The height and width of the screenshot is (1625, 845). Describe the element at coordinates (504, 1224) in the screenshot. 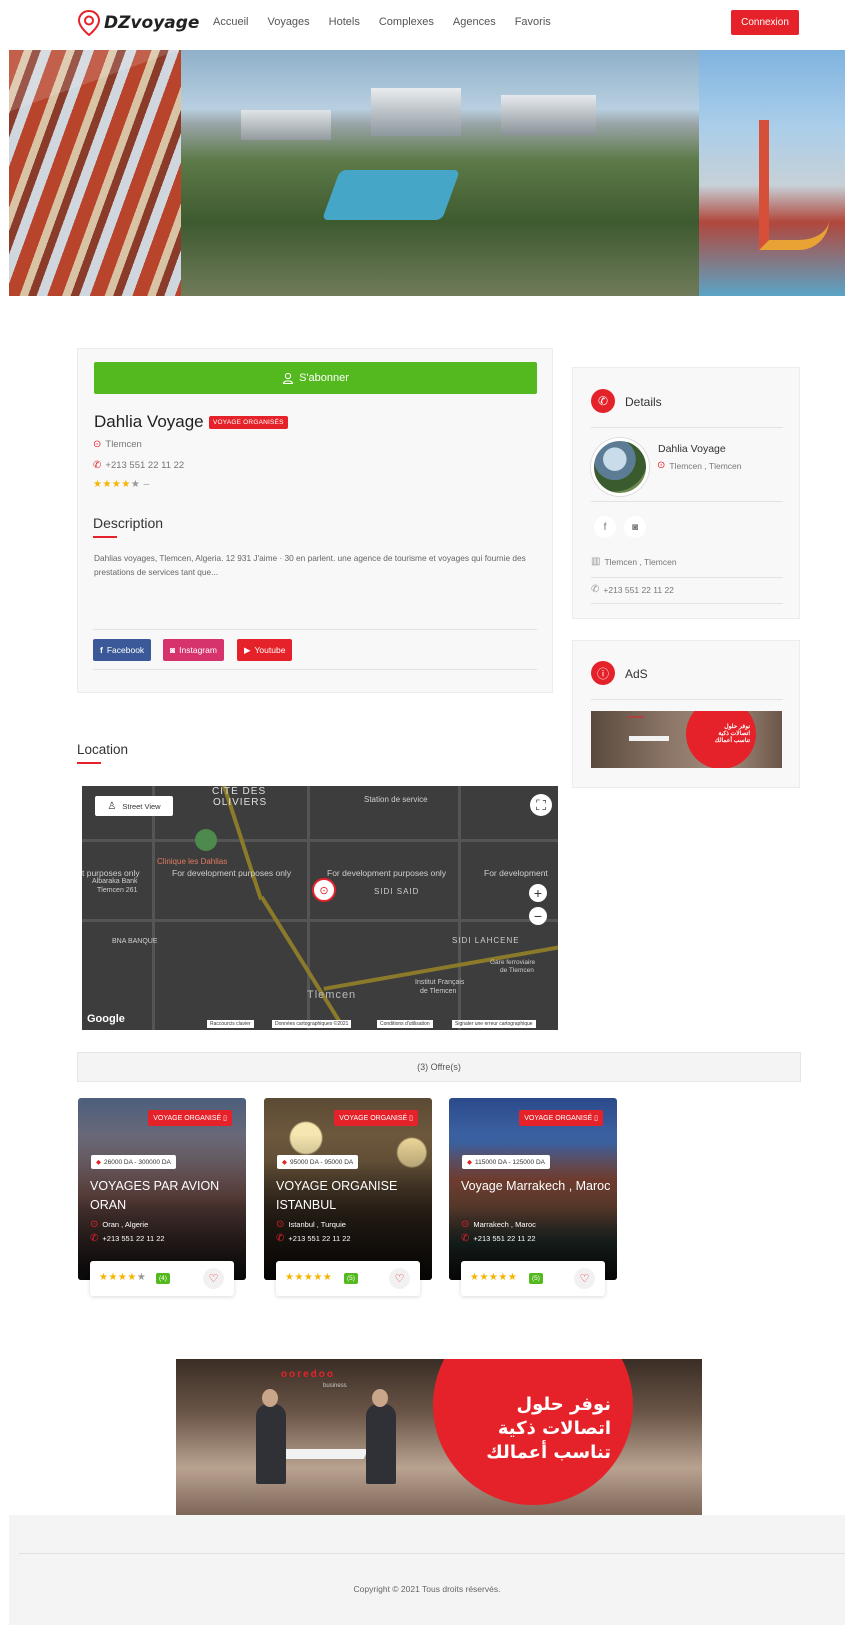

I see `offer-location-text: Marrakech , Maroc` at that location.